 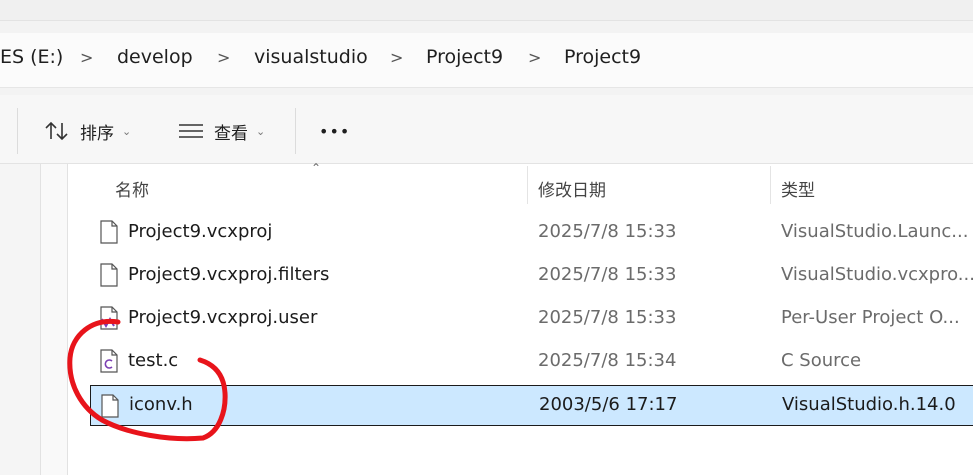 I want to click on file-name: iconv.h, so click(x=161, y=404).